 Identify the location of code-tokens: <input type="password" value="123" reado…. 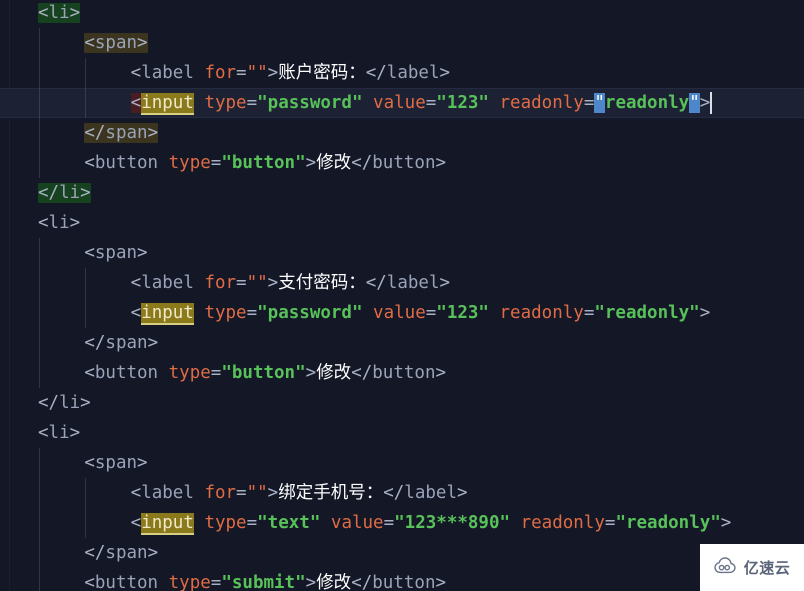
(420, 314).